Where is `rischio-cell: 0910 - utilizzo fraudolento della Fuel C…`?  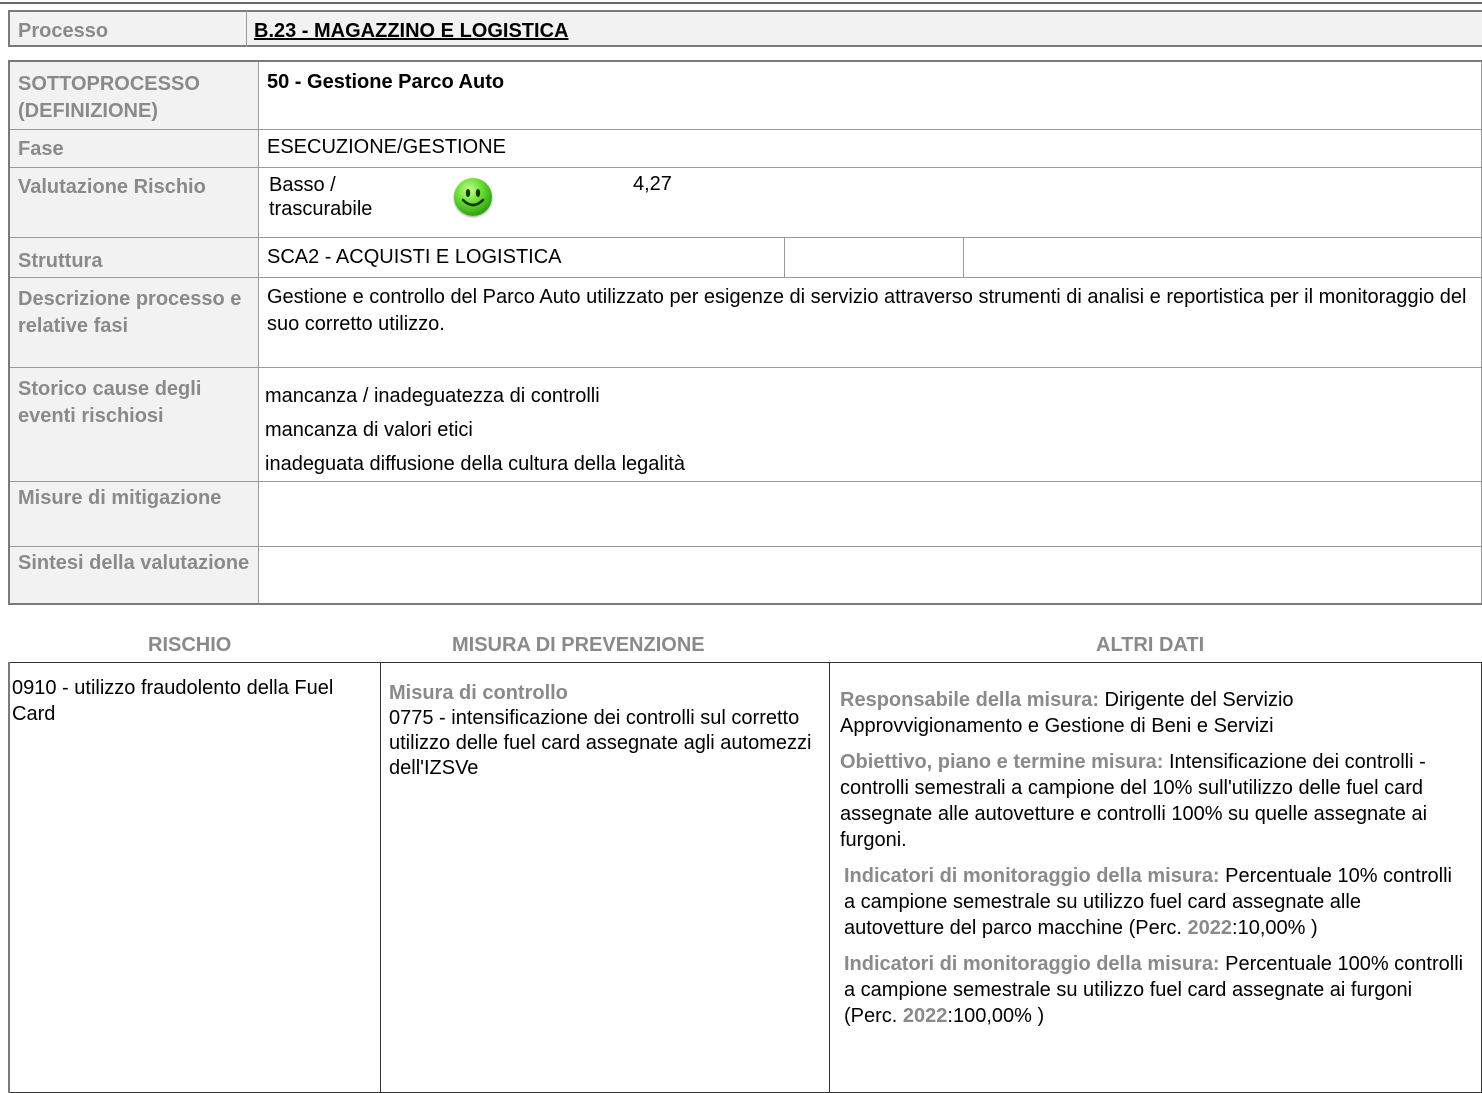
rischio-cell: 0910 - utilizzo fraudolento della Fuel C… is located at coordinates (194, 877).